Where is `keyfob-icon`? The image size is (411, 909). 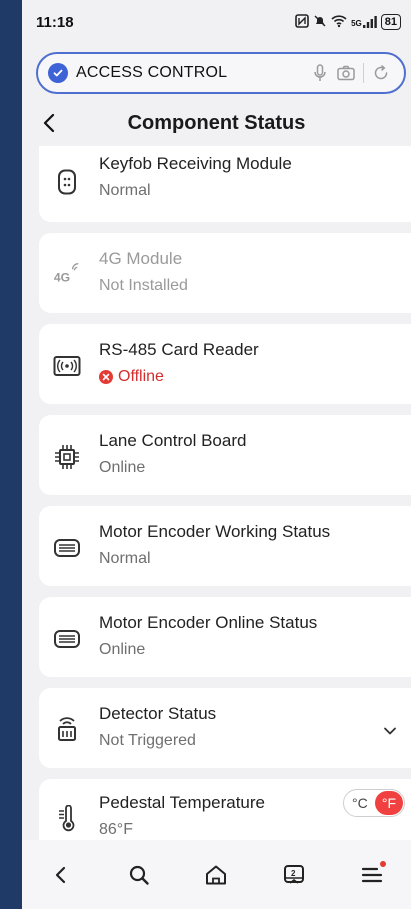 keyfob-icon is located at coordinates (67, 182).